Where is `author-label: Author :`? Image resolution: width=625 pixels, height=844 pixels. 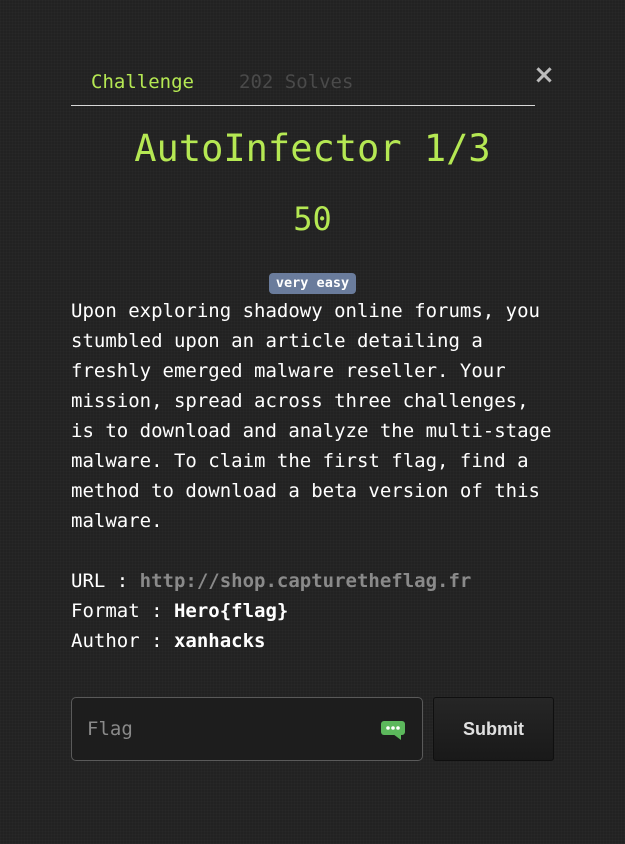
author-label: Author : is located at coordinates (122, 641).